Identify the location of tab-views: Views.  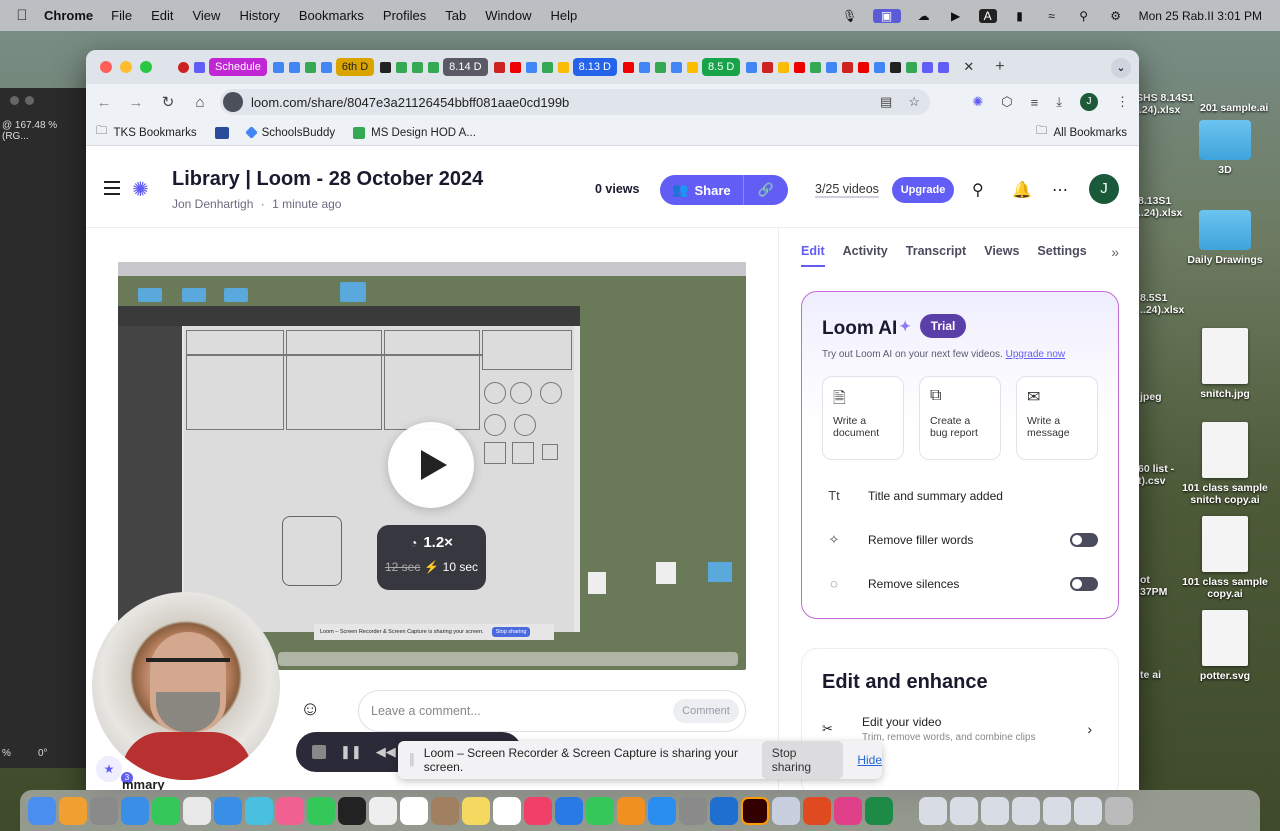
(1001, 251).